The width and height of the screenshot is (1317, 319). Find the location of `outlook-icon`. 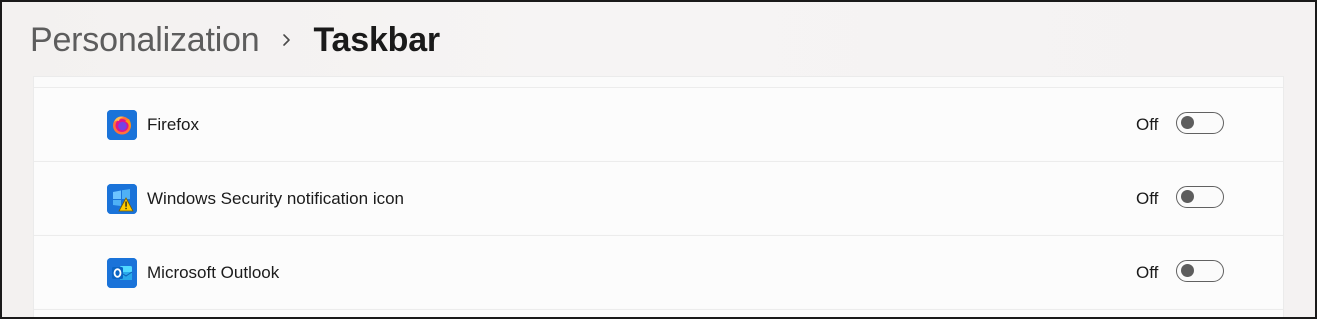

outlook-icon is located at coordinates (122, 273).